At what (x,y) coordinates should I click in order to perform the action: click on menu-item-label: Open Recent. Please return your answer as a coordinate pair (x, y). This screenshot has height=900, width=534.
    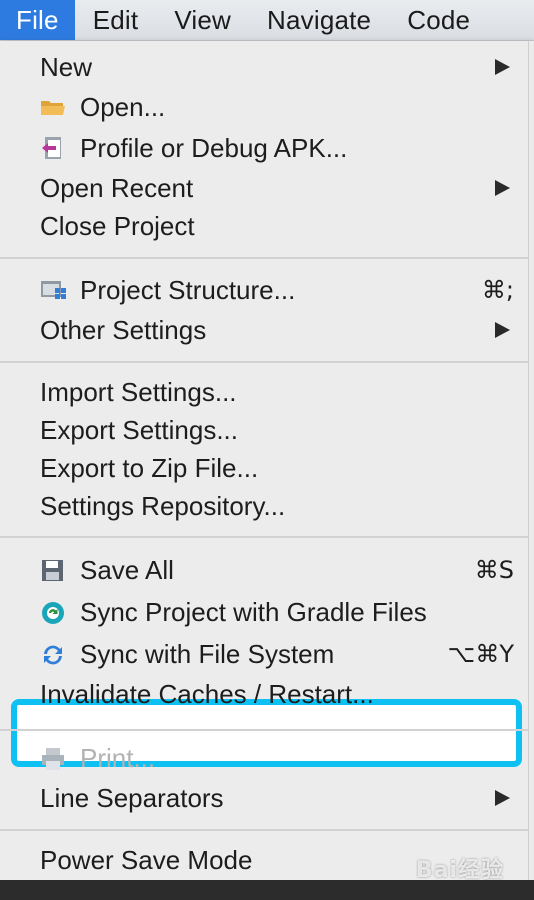
    Looking at the image, I should click on (117, 188).